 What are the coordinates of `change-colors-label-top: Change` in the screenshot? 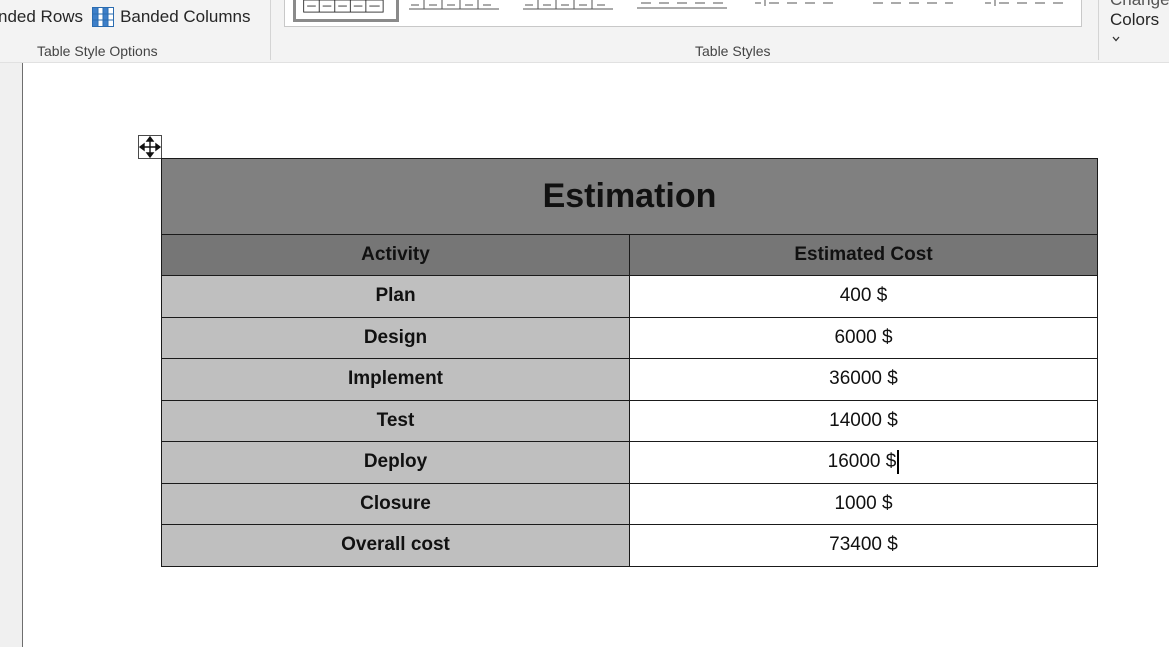 It's located at (1139, 4).